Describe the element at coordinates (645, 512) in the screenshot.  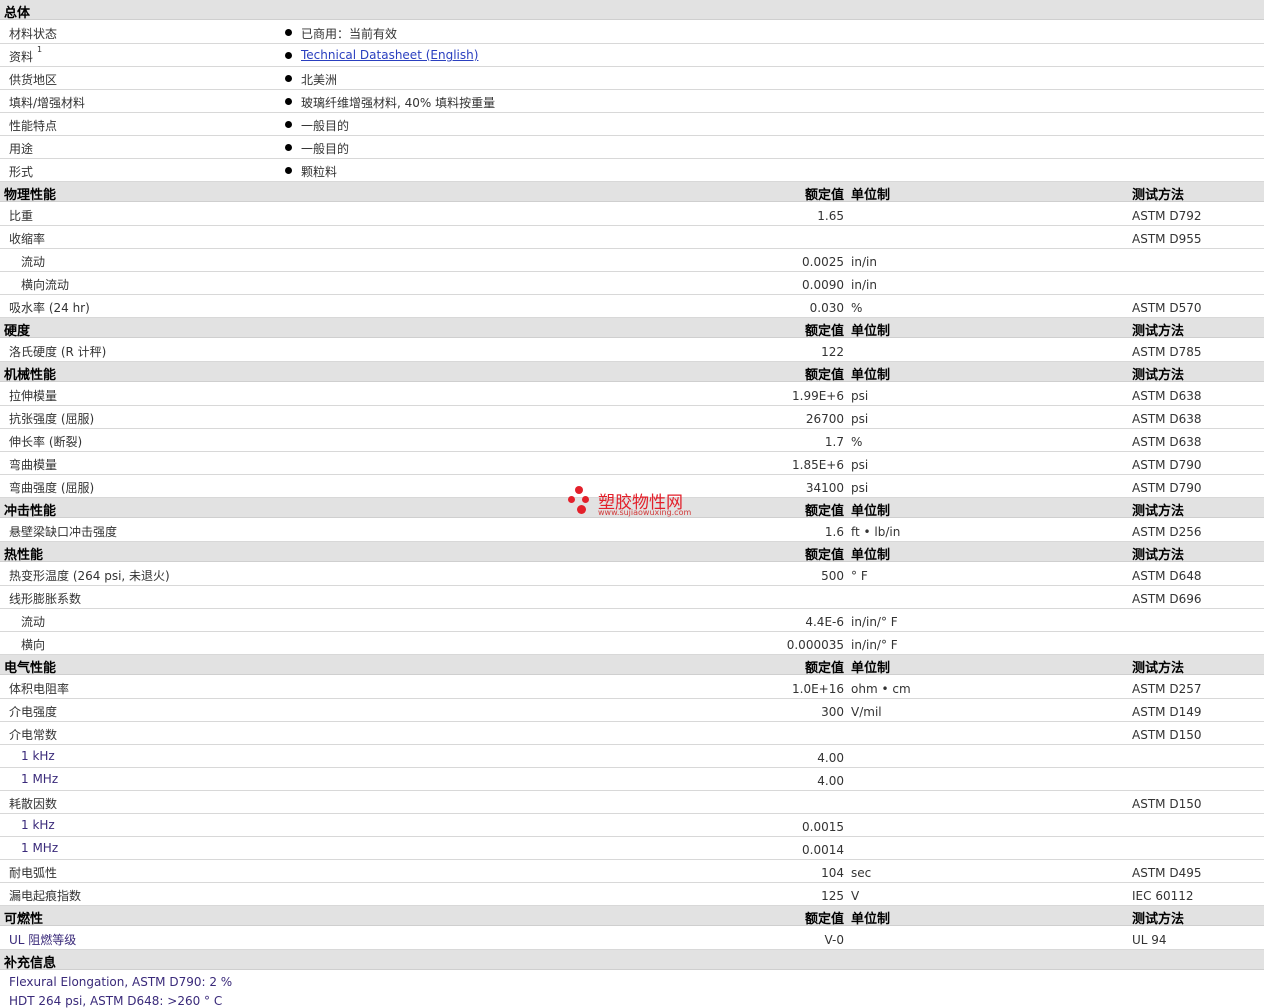
I see `watermark-url: www.sujiaowuxing.com` at that location.